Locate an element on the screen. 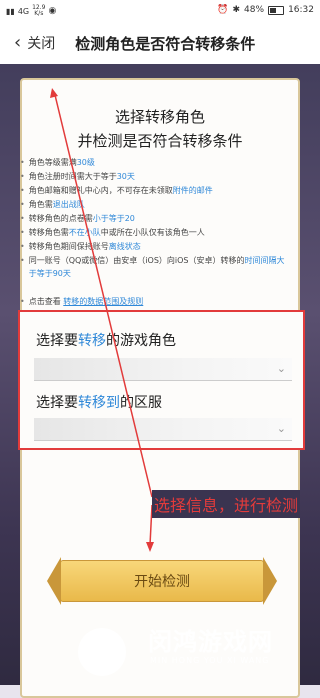  status-bar: ▮▮ 4G 12.9 K/s ◉ ⏰ ✱ 48% 16:32 is located at coordinates (160, 11).